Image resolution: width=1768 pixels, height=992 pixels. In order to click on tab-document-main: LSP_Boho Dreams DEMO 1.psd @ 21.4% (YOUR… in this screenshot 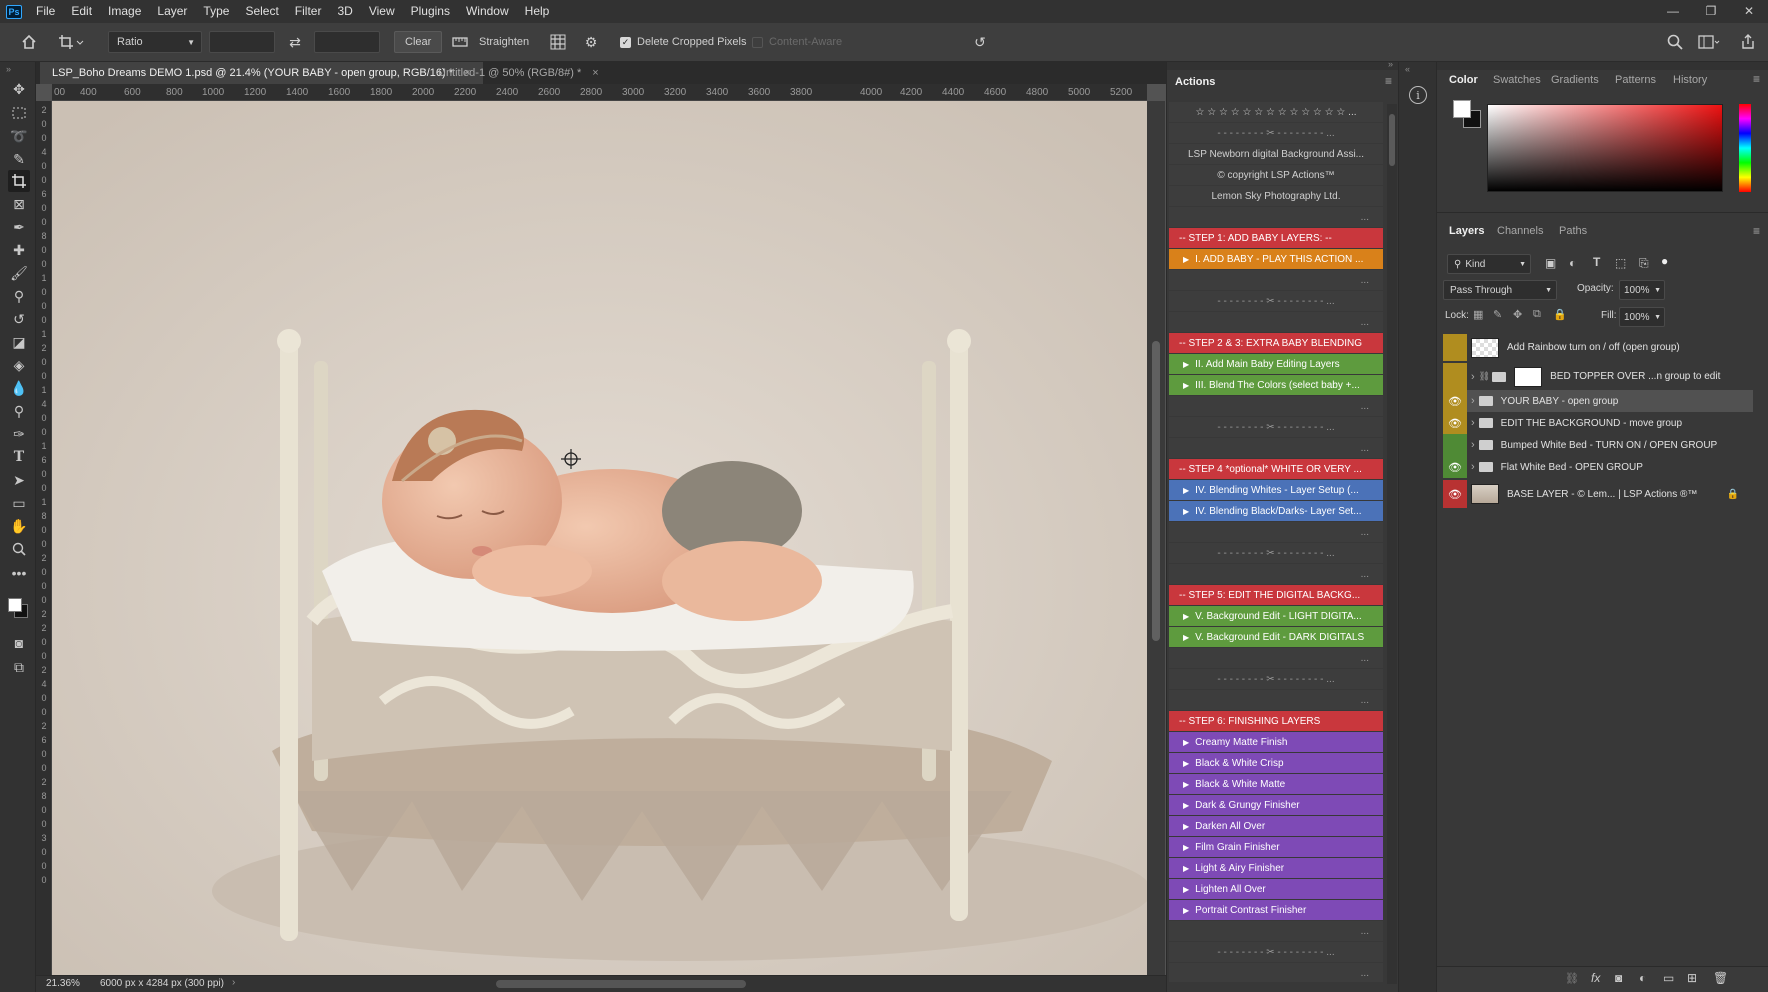, I will do `click(261, 73)`.